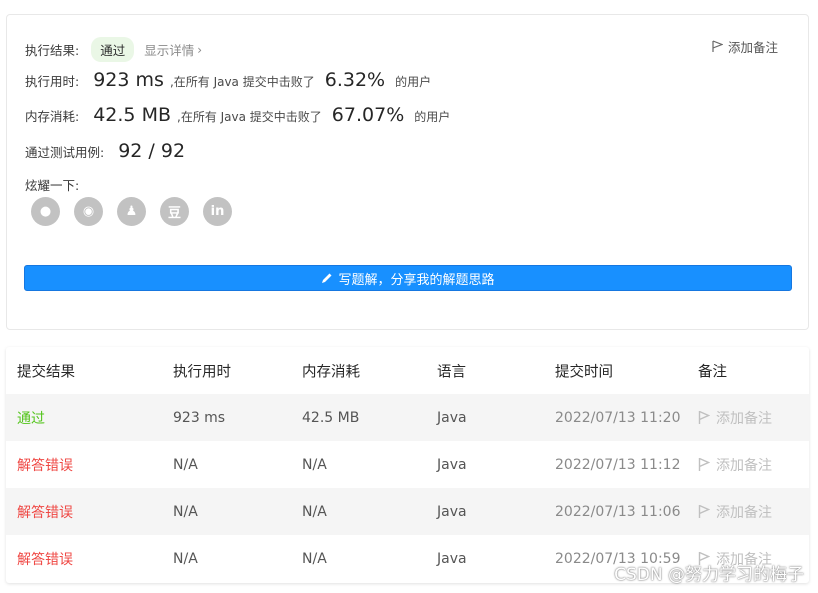  What do you see at coordinates (712, 372) in the screenshot?
I see `header-note: 备注` at bounding box center [712, 372].